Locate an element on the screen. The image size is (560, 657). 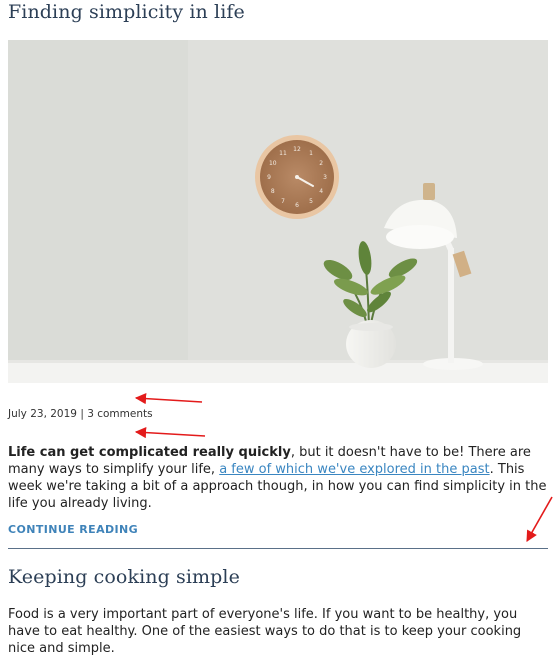
post-title: Finding simplicity in life is located at coordinates (126, 12).